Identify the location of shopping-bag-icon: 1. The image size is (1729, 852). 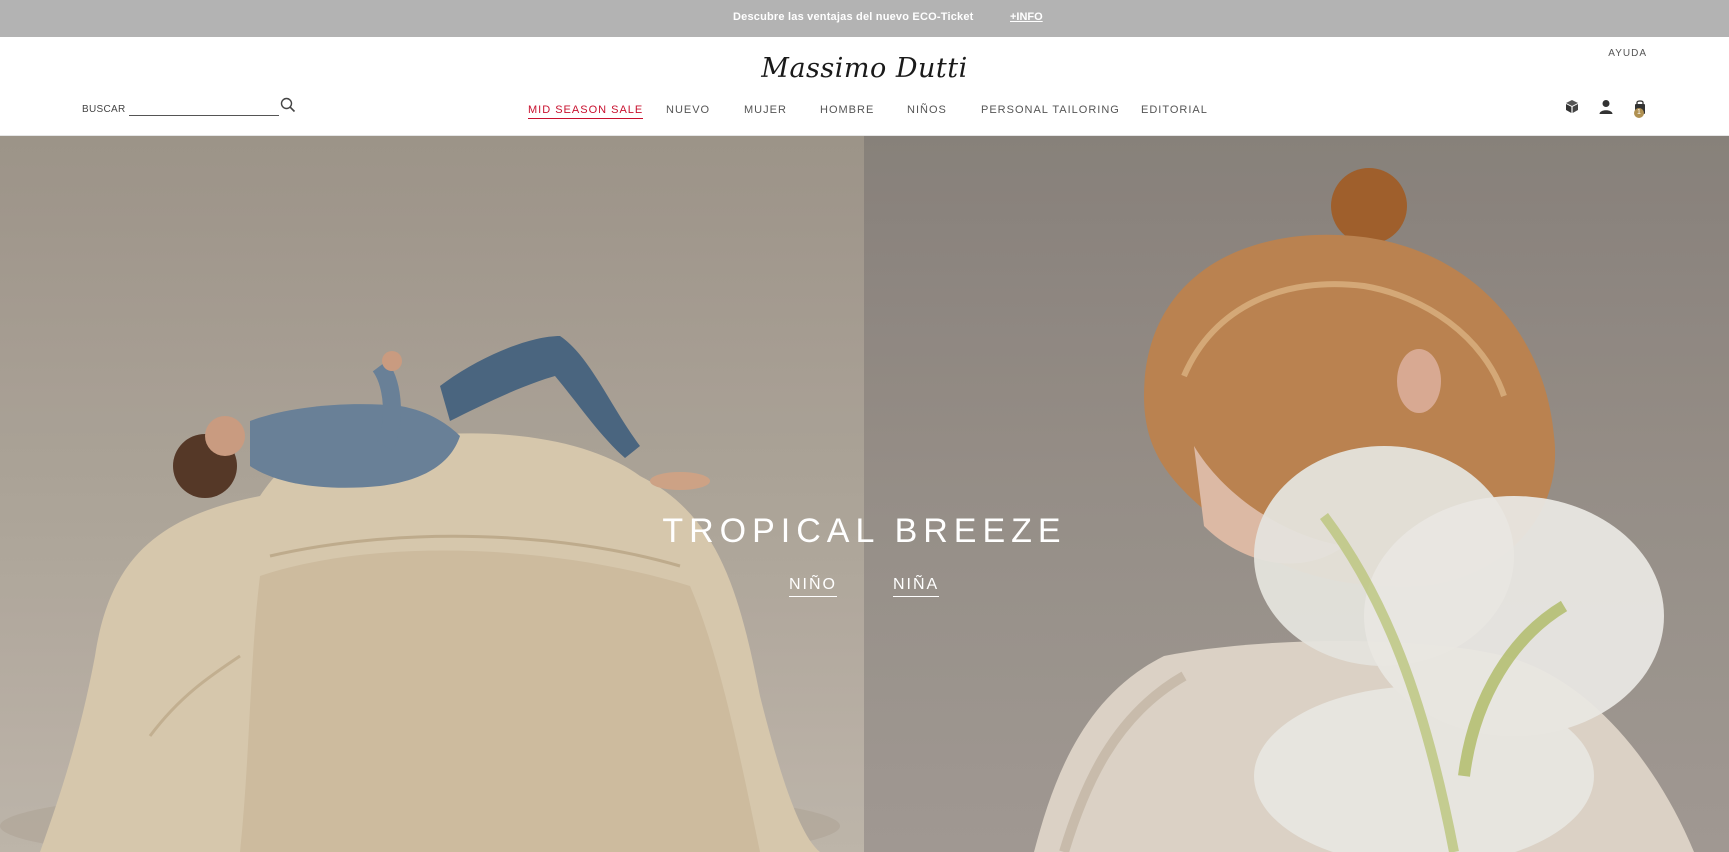
(1640, 108).